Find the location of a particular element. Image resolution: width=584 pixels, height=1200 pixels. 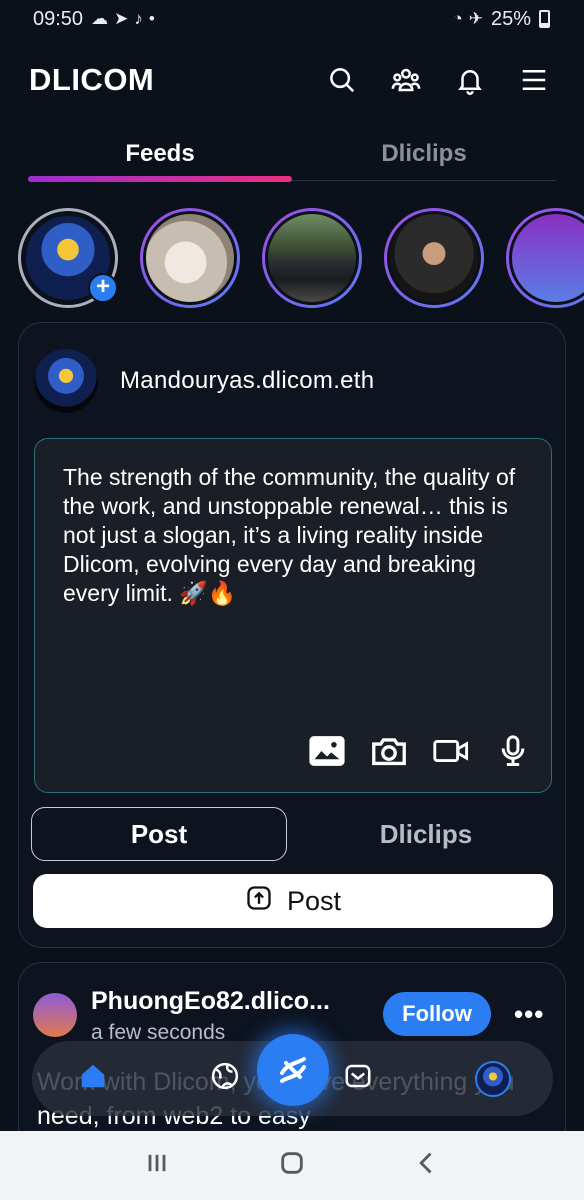

telegram-icon: ➤ is located at coordinates (121, 18).